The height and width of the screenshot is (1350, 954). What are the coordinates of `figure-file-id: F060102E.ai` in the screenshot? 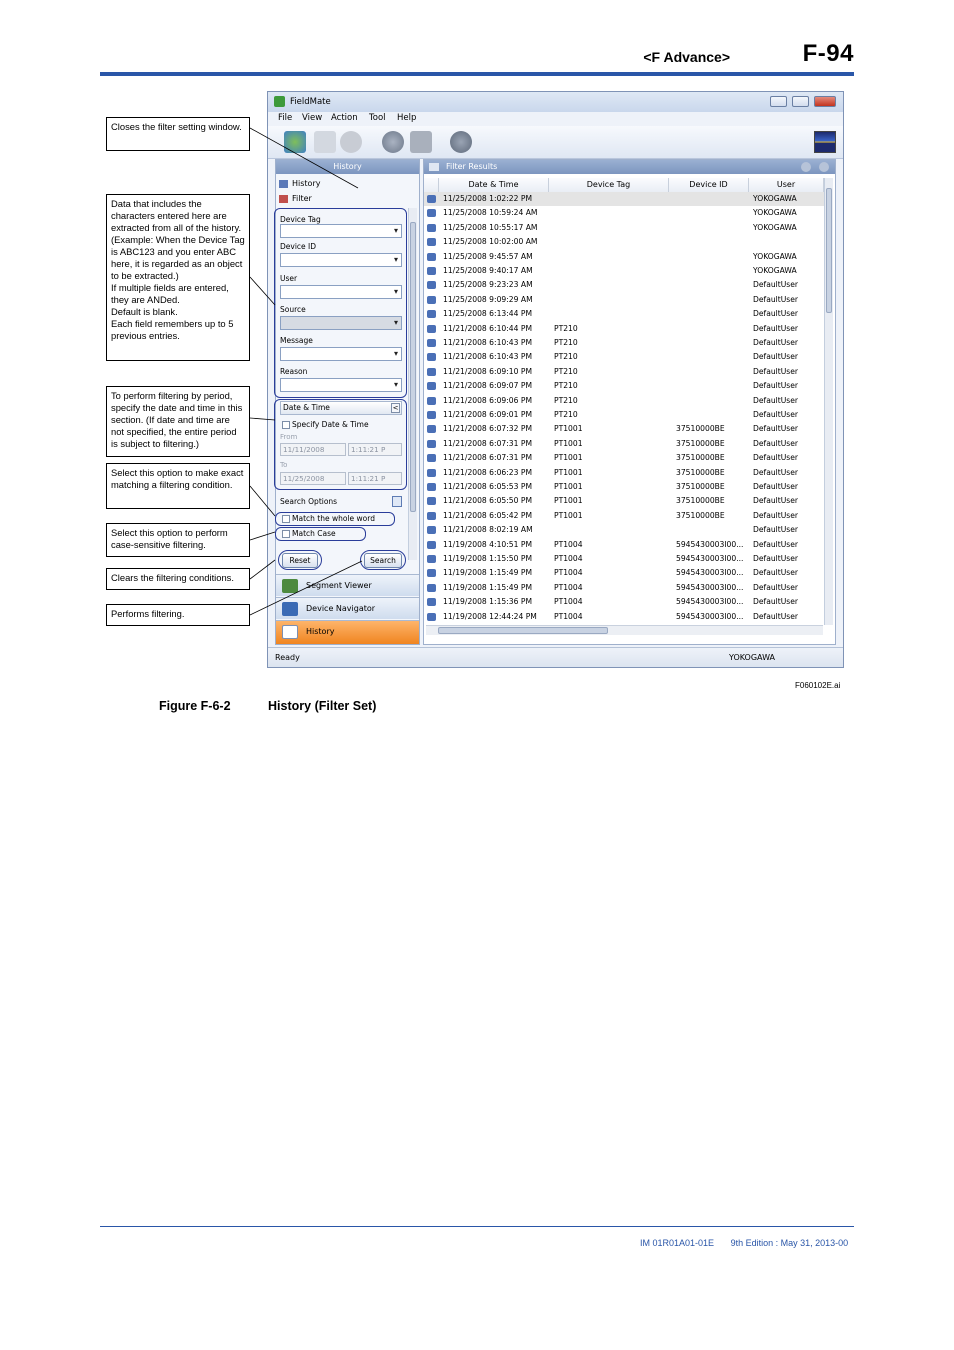 It's located at (818, 685).